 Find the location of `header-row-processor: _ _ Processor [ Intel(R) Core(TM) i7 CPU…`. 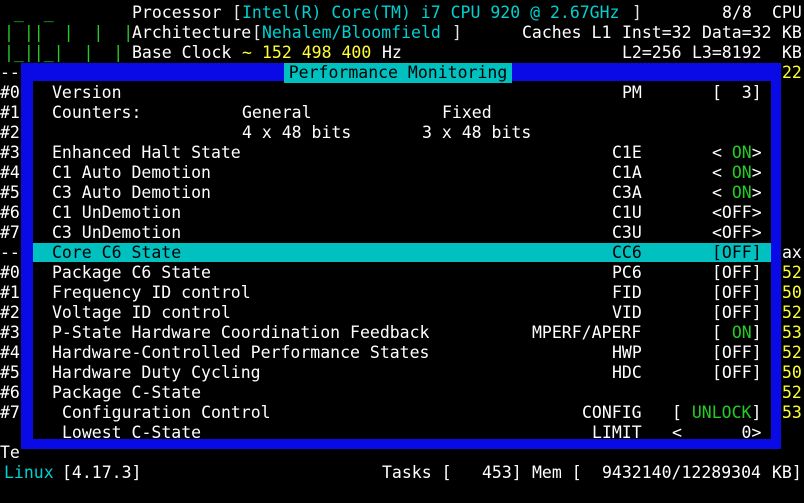

header-row-processor: _ _ Processor [ Intel(R) Core(TM) i7 CPU… is located at coordinates (403, 12).